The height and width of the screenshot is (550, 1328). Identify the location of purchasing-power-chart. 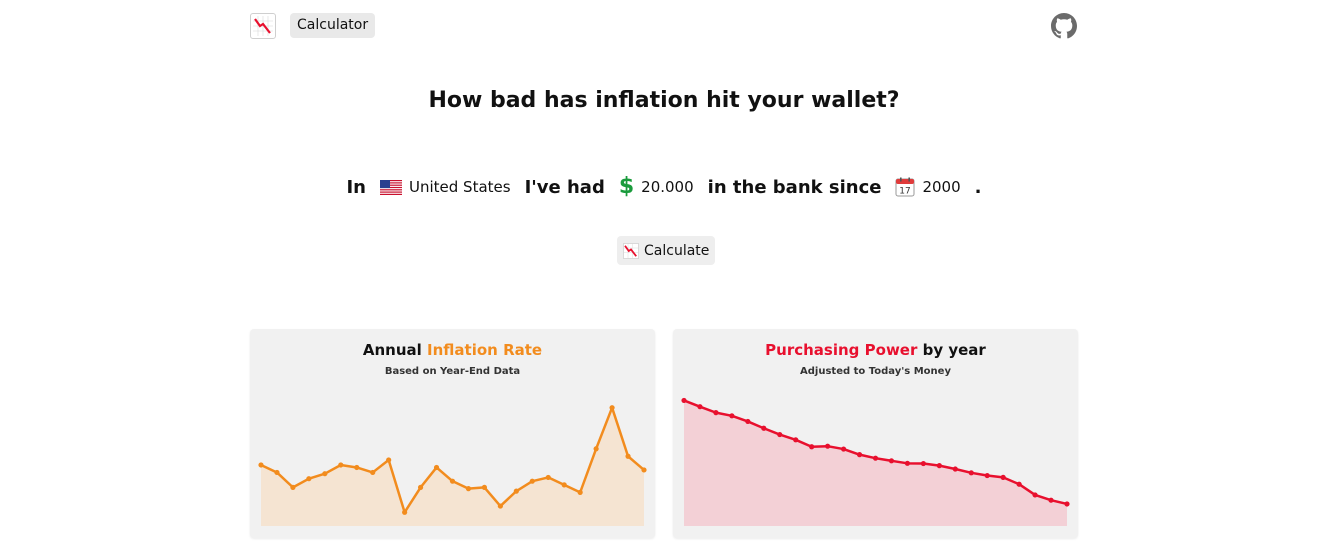
(875, 461).